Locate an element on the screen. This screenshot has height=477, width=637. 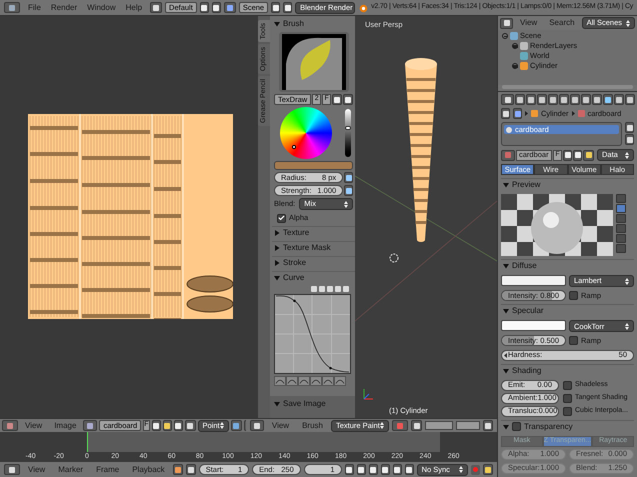
panel-title: Texture Mask is located at coordinates (307, 248).